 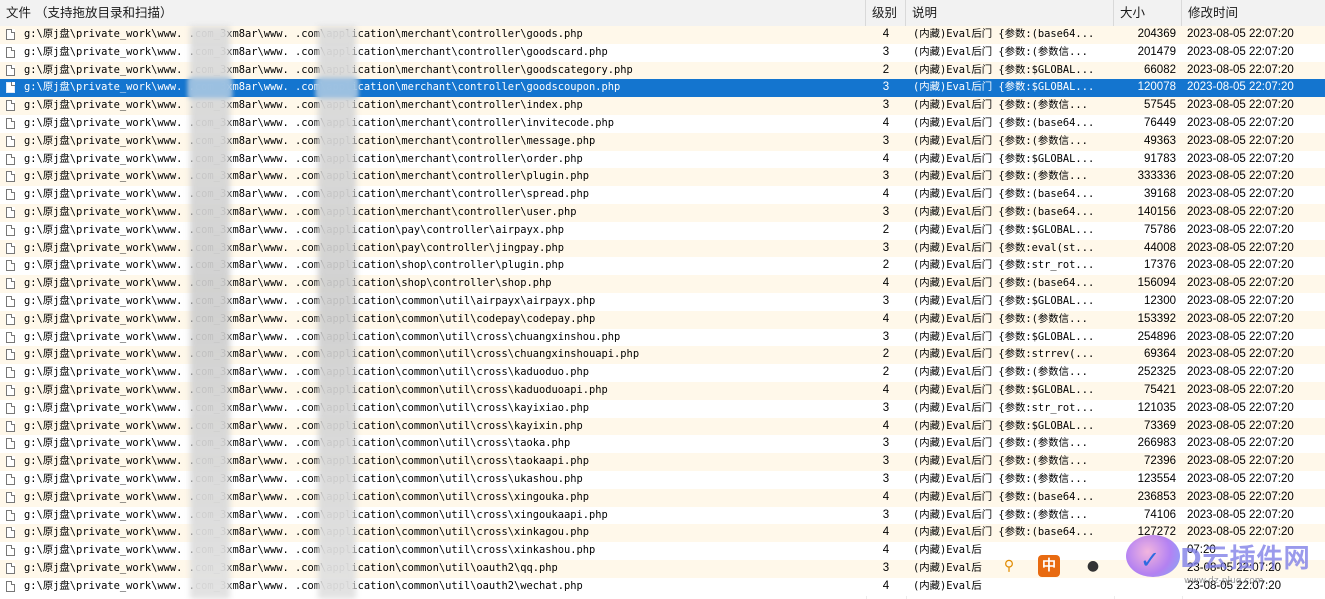 What do you see at coordinates (1150, 560) in the screenshot?
I see `check-icon: ✓` at bounding box center [1150, 560].